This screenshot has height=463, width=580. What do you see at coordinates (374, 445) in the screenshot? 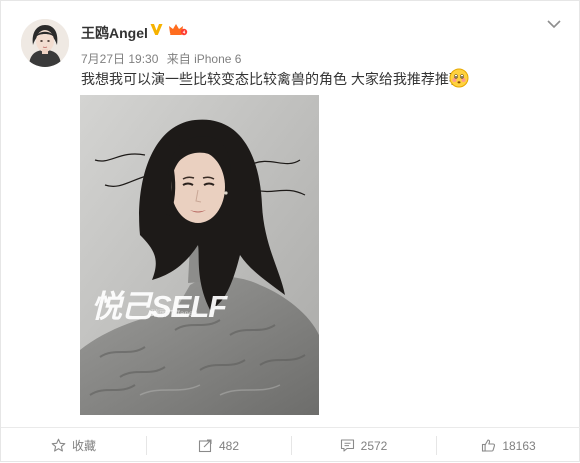
I see `comment-count: 2572` at bounding box center [374, 445].